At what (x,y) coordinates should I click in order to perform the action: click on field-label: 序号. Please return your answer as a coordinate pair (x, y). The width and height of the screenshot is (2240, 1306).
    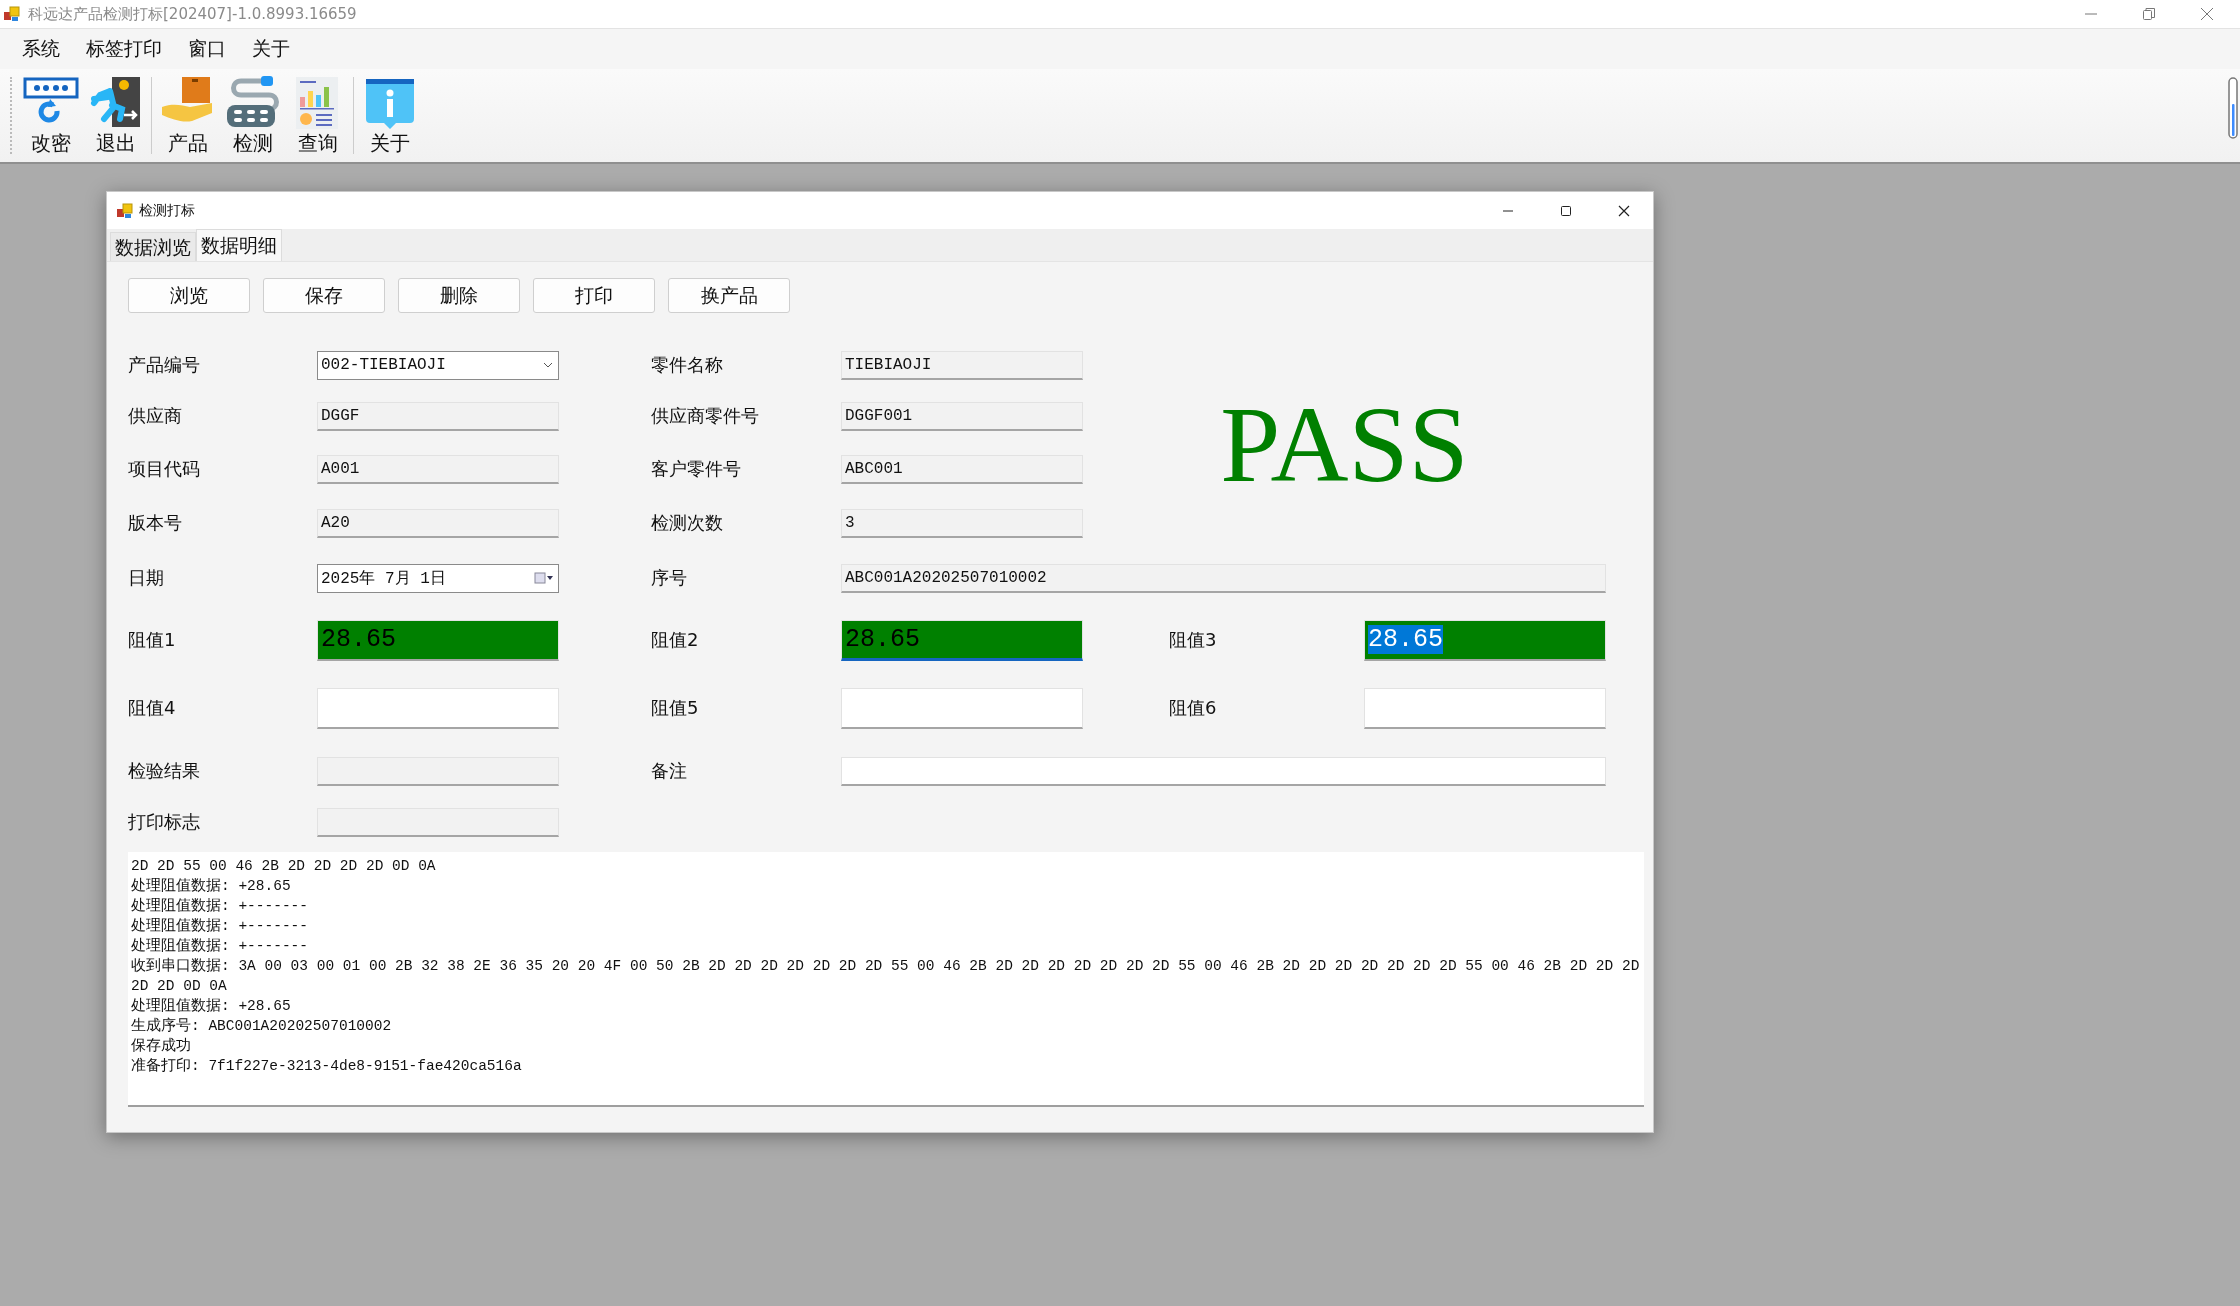
    Looking at the image, I should click on (669, 578).